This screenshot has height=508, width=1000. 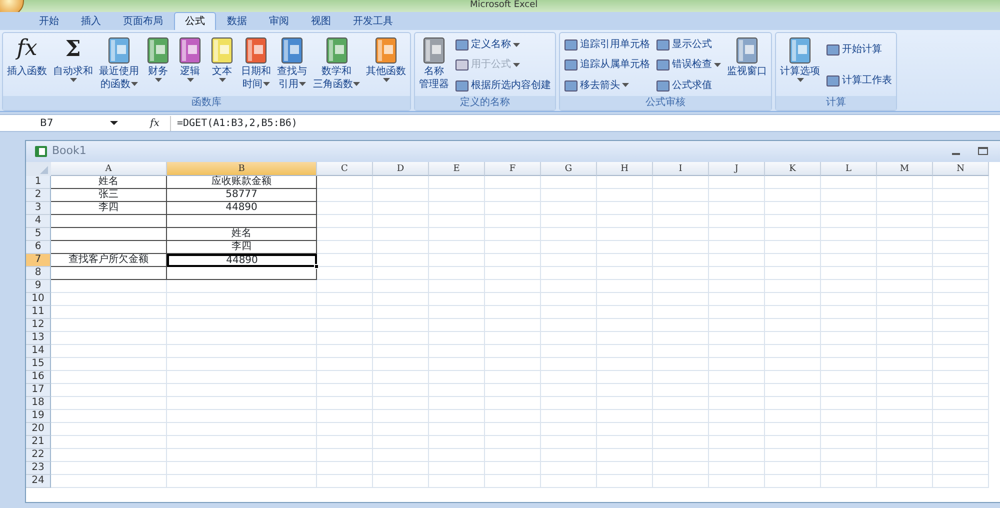 What do you see at coordinates (237, 21) in the screenshot?
I see `ribbon-tab: 数据` at bounding box center [237, 21].